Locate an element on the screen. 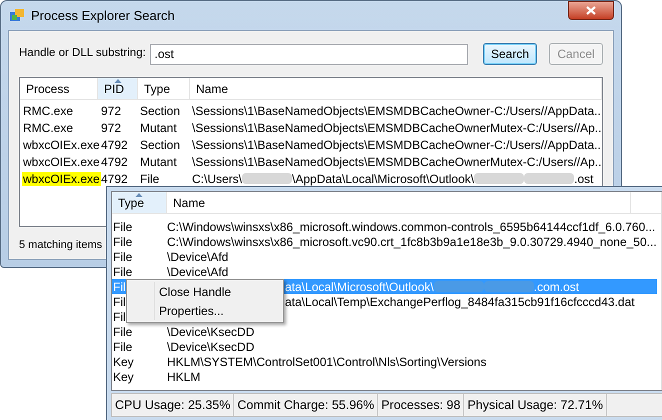 Image resolution: width=662 pixels, height=420 pixels. status-pane: CPU Usage: 25.35% is located at coordinates (173, 405).